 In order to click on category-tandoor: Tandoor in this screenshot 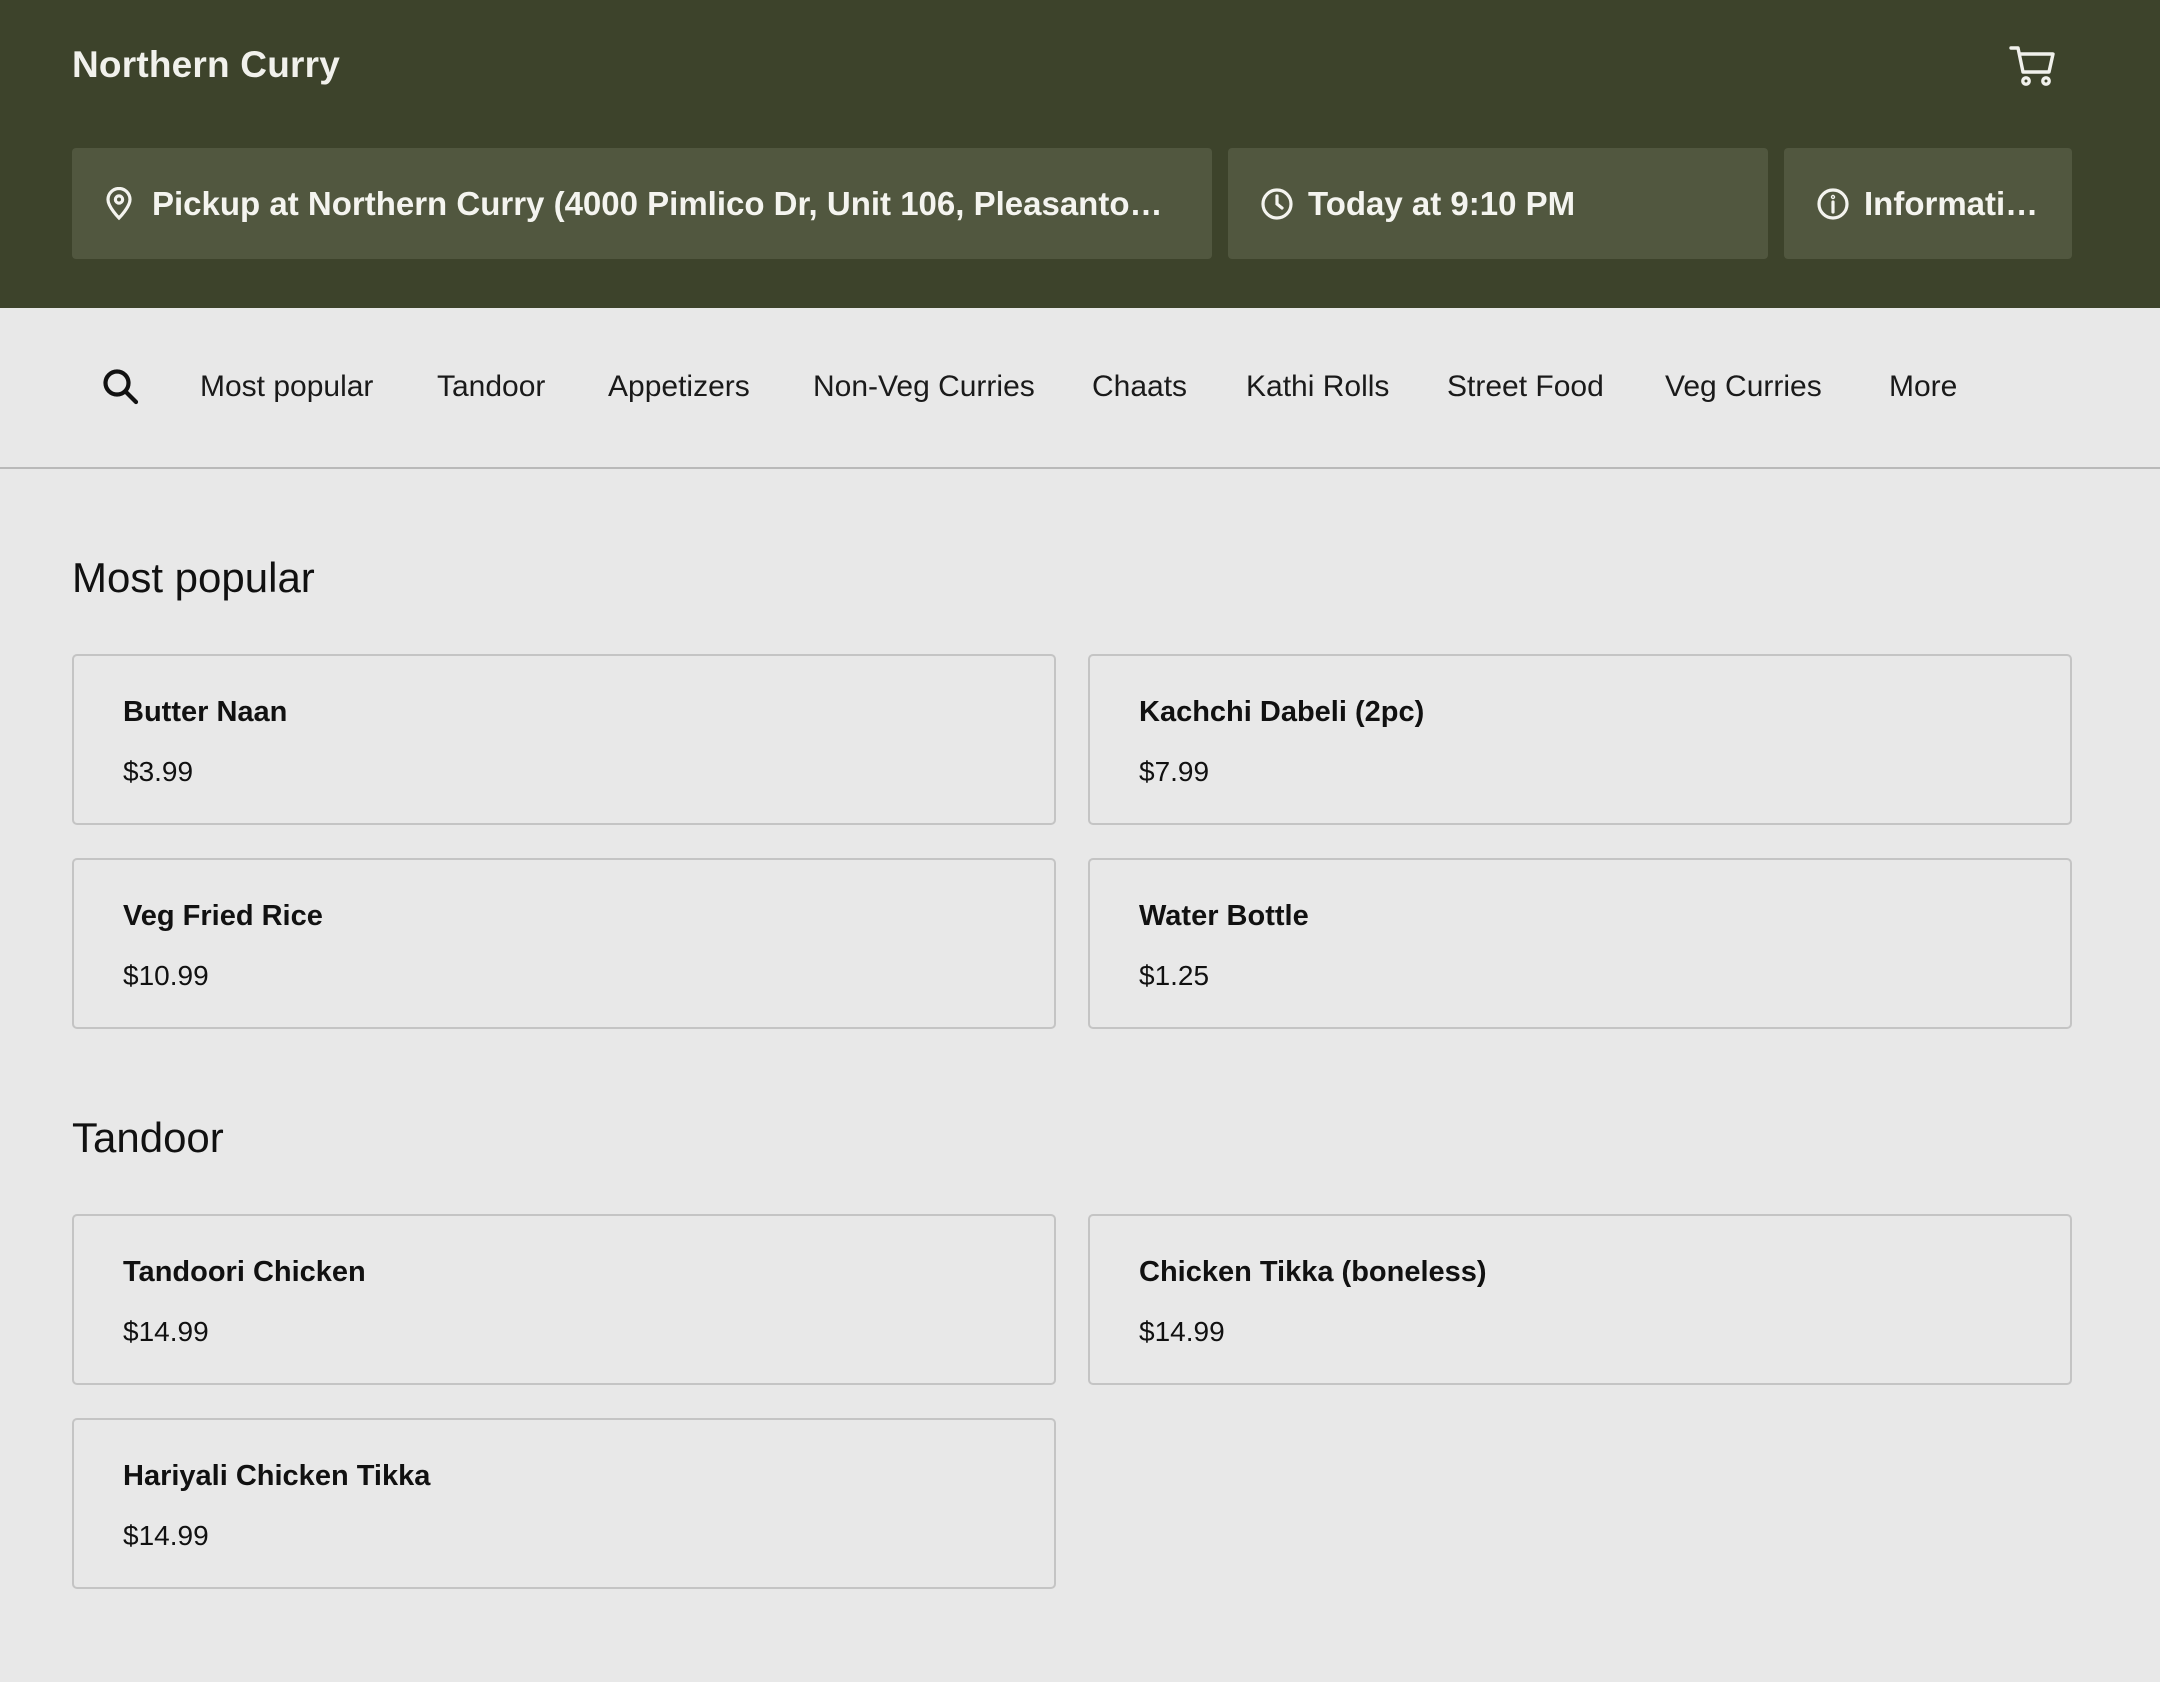, I will do `click(491, 387)`.